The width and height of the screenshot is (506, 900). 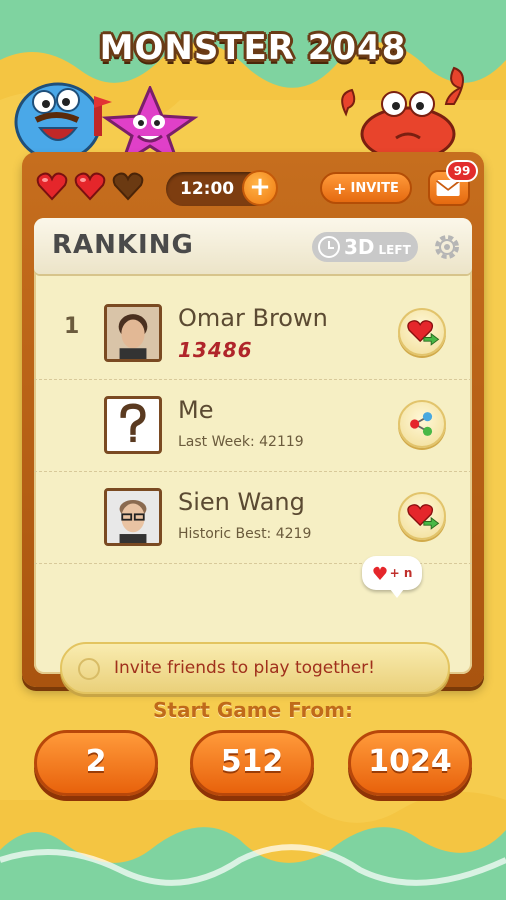 What do you see at coordinates (379, 573) in the screenshot?
I see `heart-icon` at bounding box center [379, 573].